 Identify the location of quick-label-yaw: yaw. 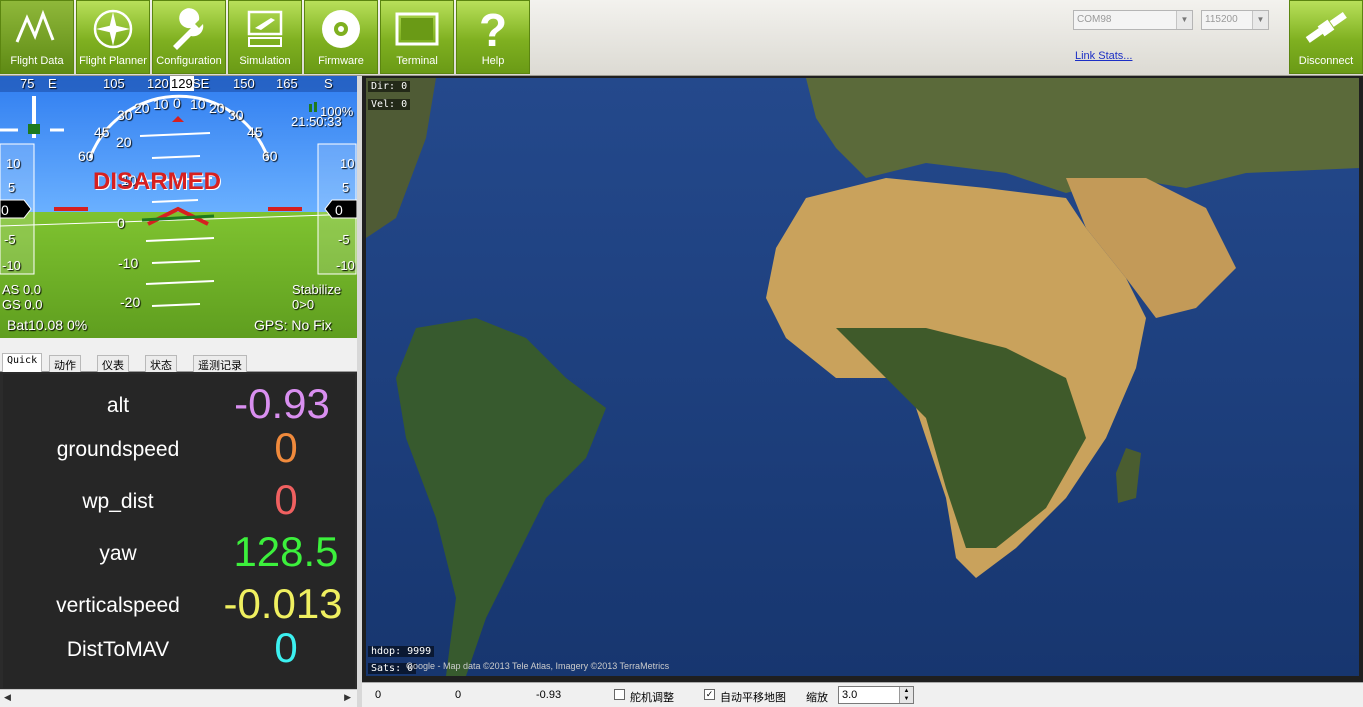
(118, 553).